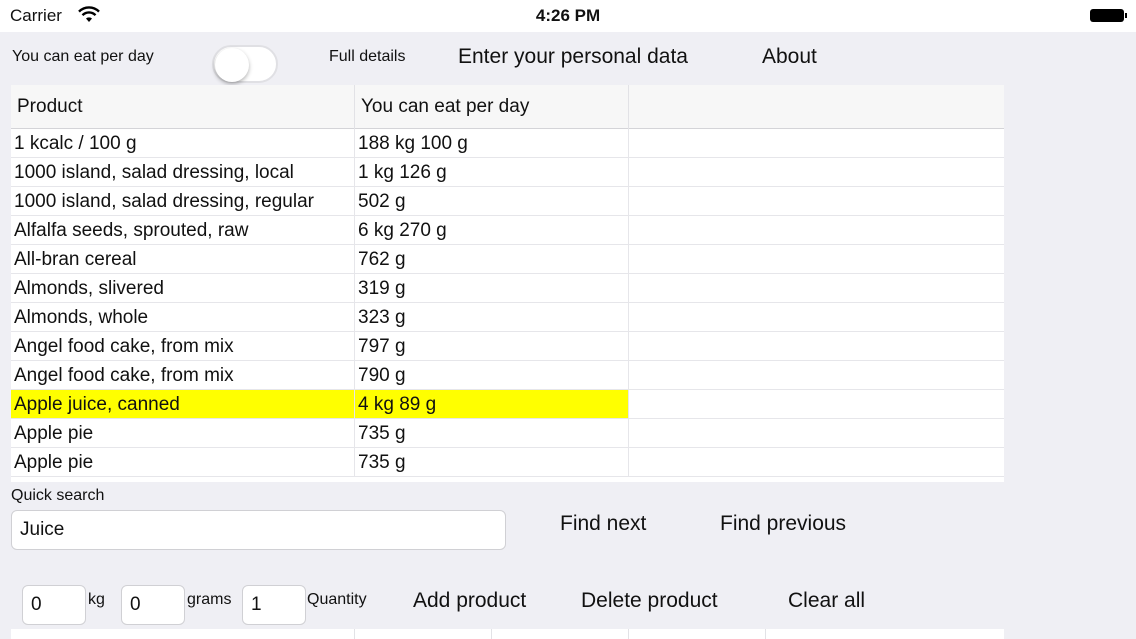 This screenshot has width=1136, height=639. I want to click on table-row: Apple juice, canned 4 kg 89 g, so click(507, 404).